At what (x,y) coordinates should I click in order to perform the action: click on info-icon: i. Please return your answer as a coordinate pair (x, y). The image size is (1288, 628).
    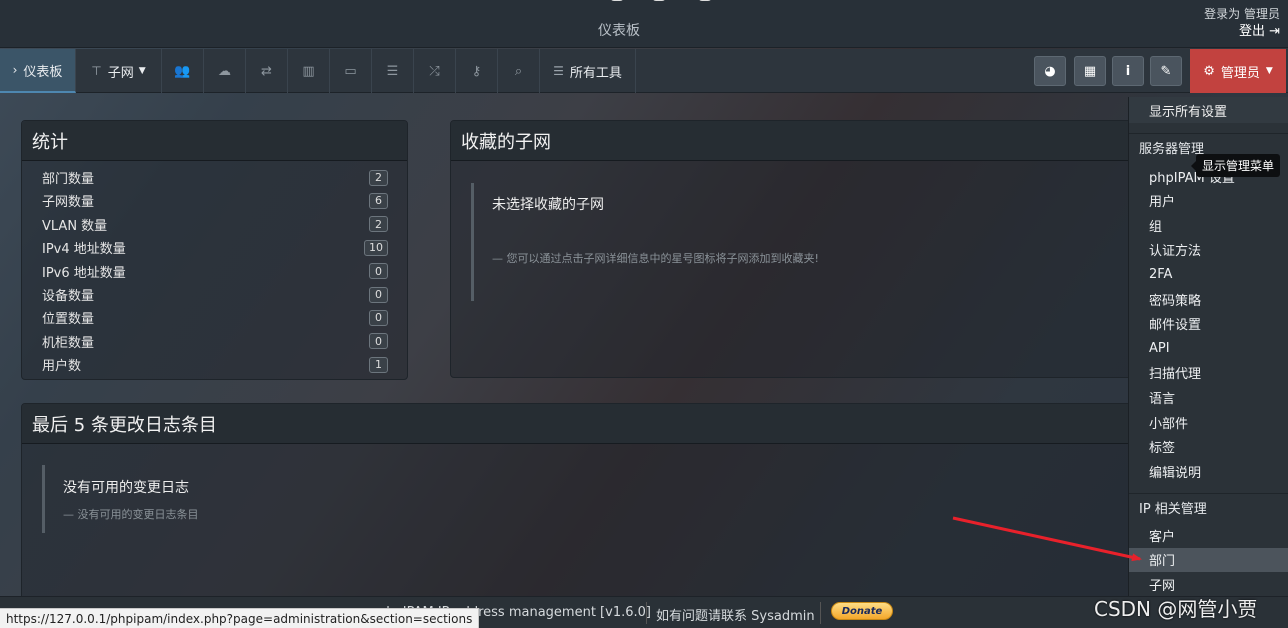
    Looking at the image, I should click on (1128, 71).